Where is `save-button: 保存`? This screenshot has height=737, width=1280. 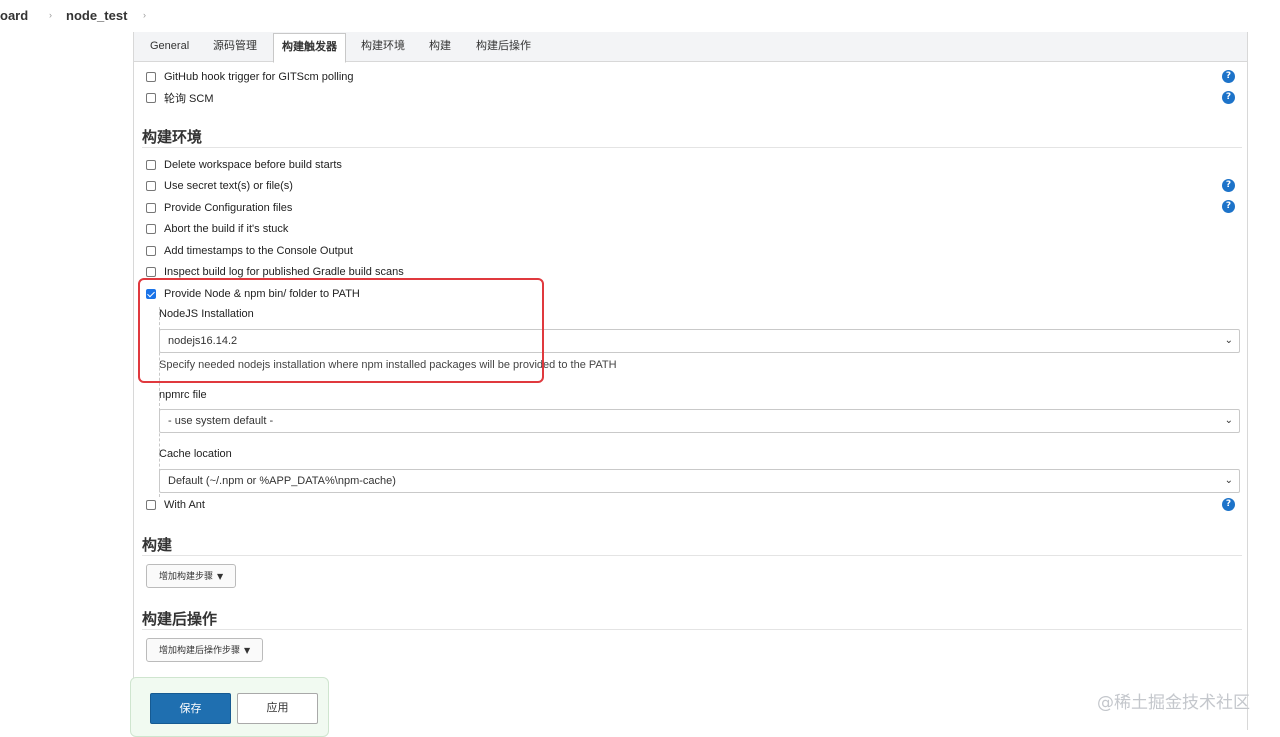 save-button: 保存 is located at coordinates (190, 708).